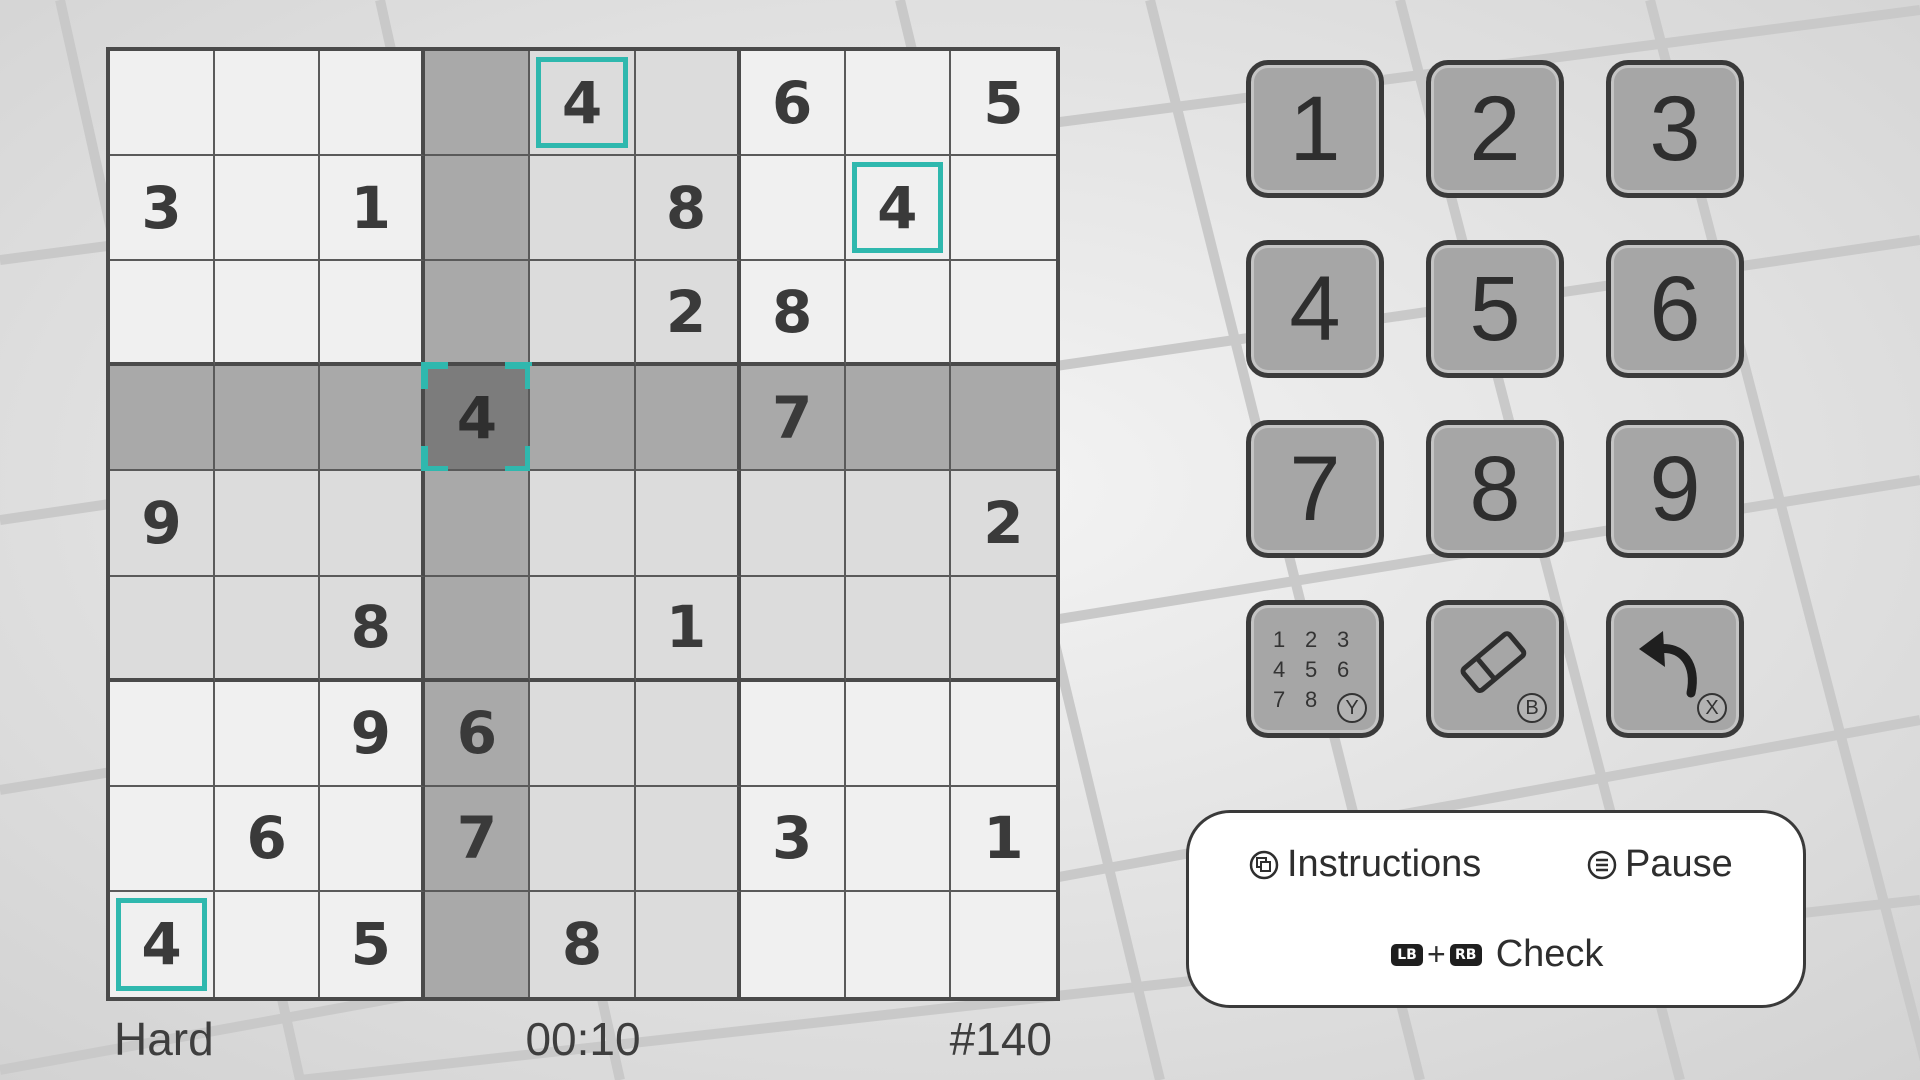 This screenshot has width=1920, height=1080. Describe the element at coordinates (583, 839) in the screenshot. I see `sudoku-cell-r8c5` at that location.